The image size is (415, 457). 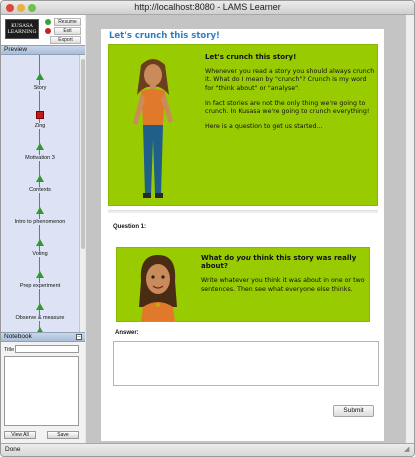 What do you see at coordinates (409, 229) in the screenshot?
I see `main-scrollbar` at bounding box center [409, 229].